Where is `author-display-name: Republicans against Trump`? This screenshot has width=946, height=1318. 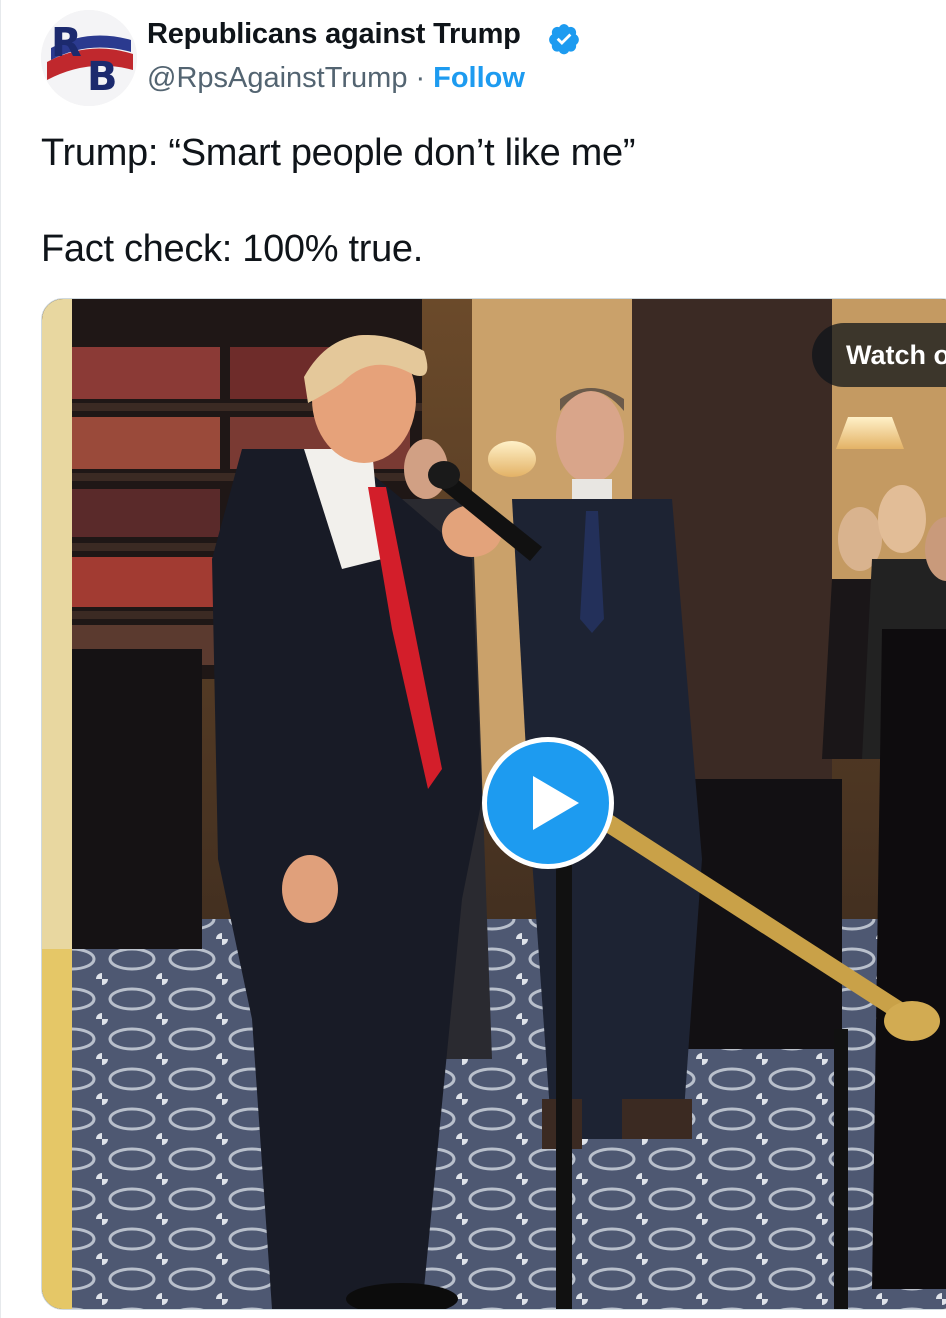 author-display-name: Republicans against Trump is located at coordinates (334, 34).